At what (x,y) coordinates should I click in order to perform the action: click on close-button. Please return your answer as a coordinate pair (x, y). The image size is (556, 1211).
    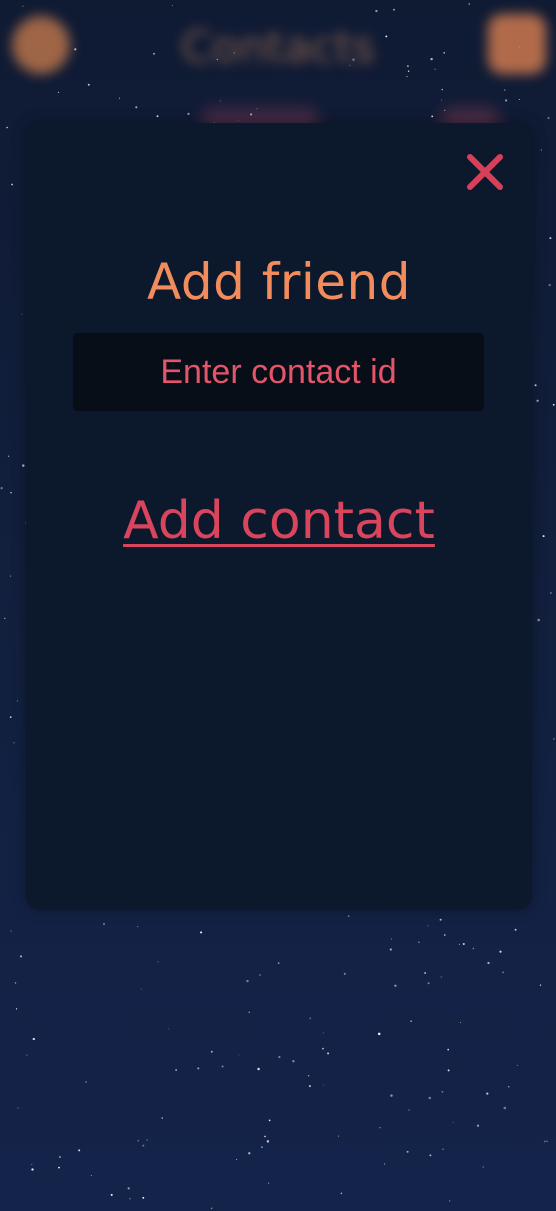
    Looking at the image, I should click on (485, 172).